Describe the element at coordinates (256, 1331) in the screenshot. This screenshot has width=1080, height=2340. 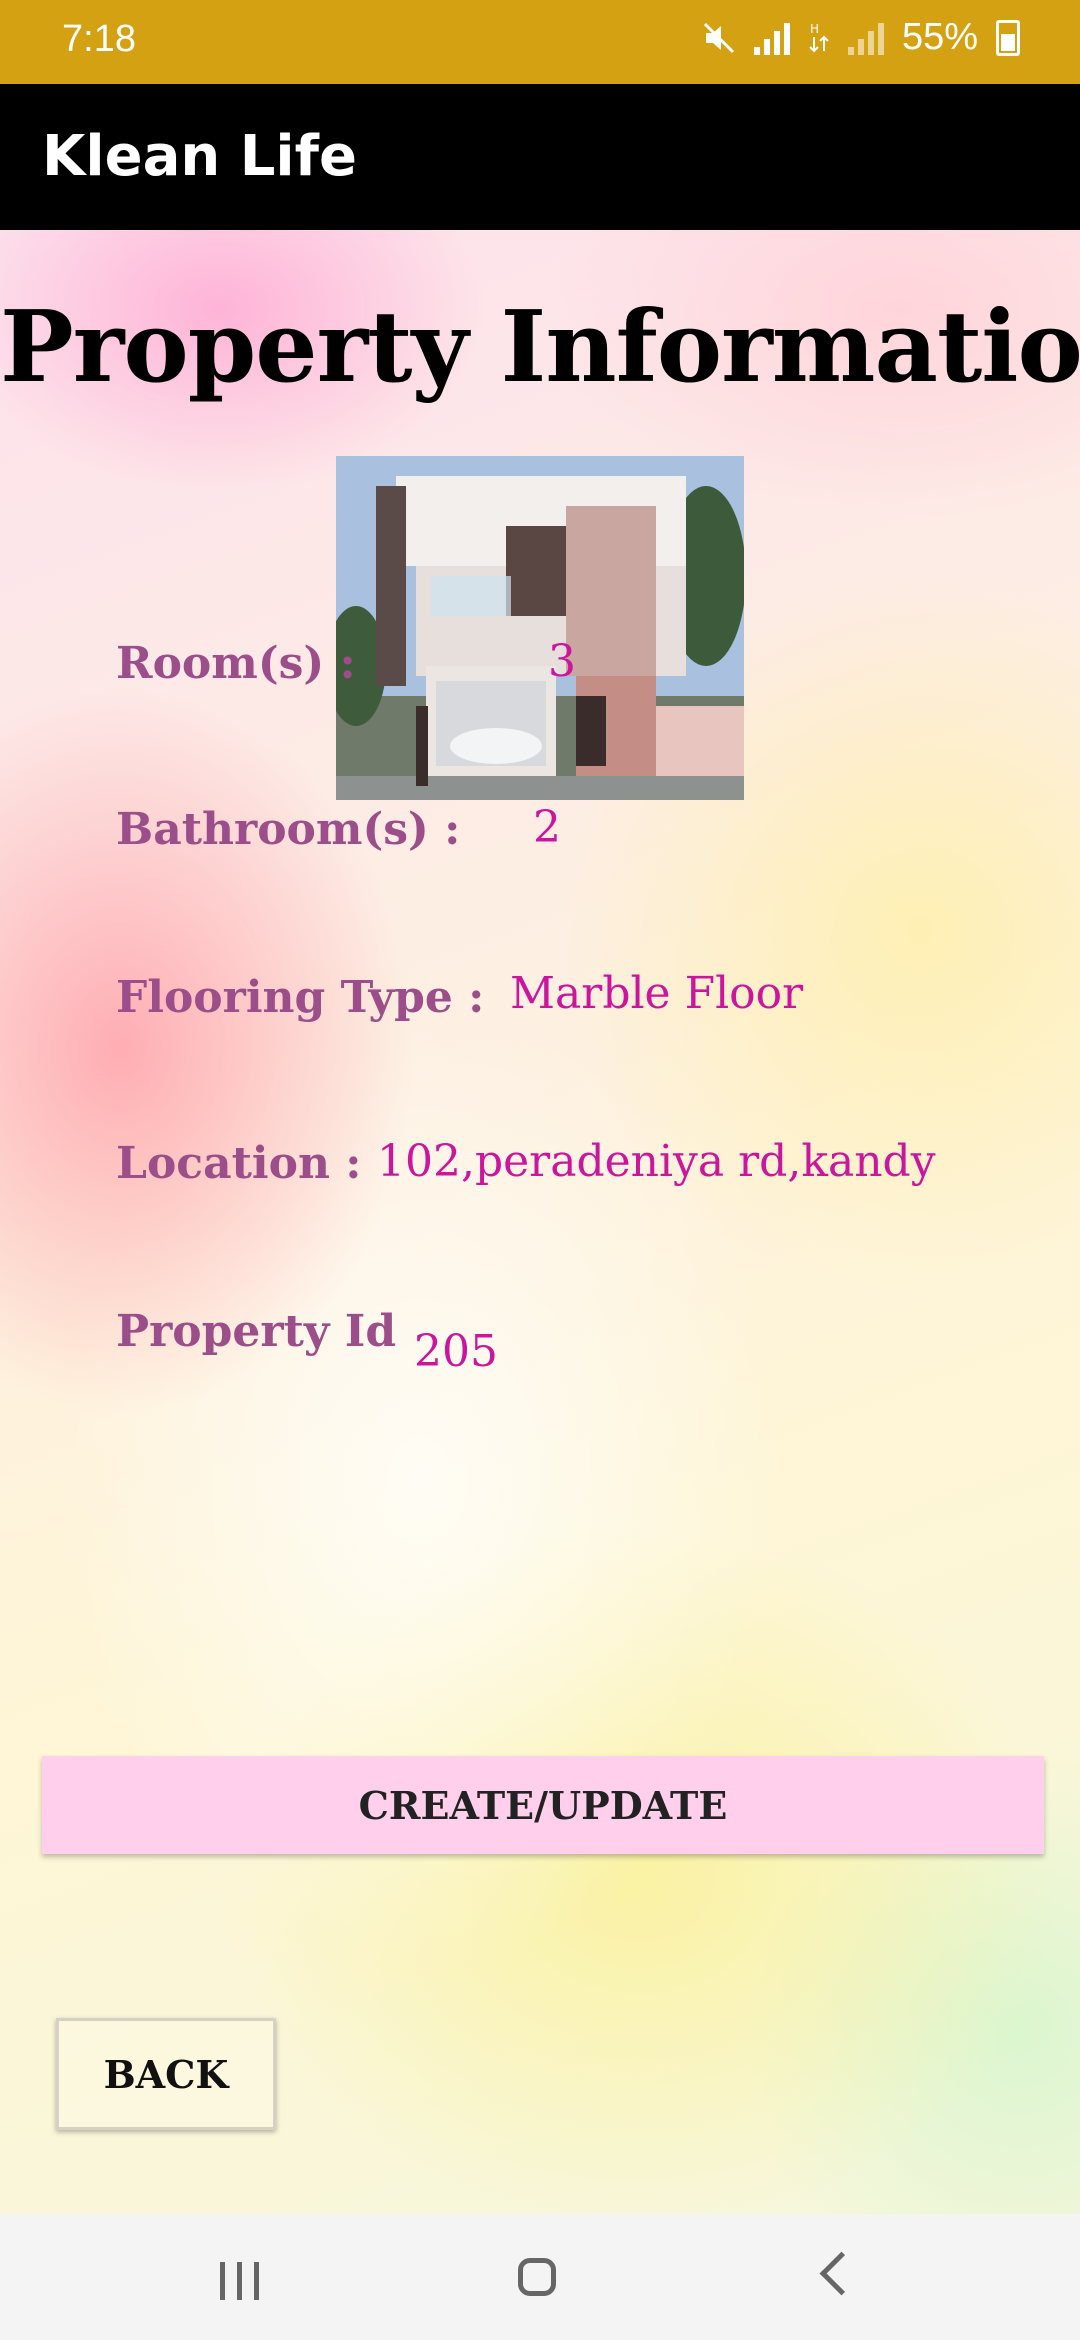
I see `property-id-label: Property Id` at that location.